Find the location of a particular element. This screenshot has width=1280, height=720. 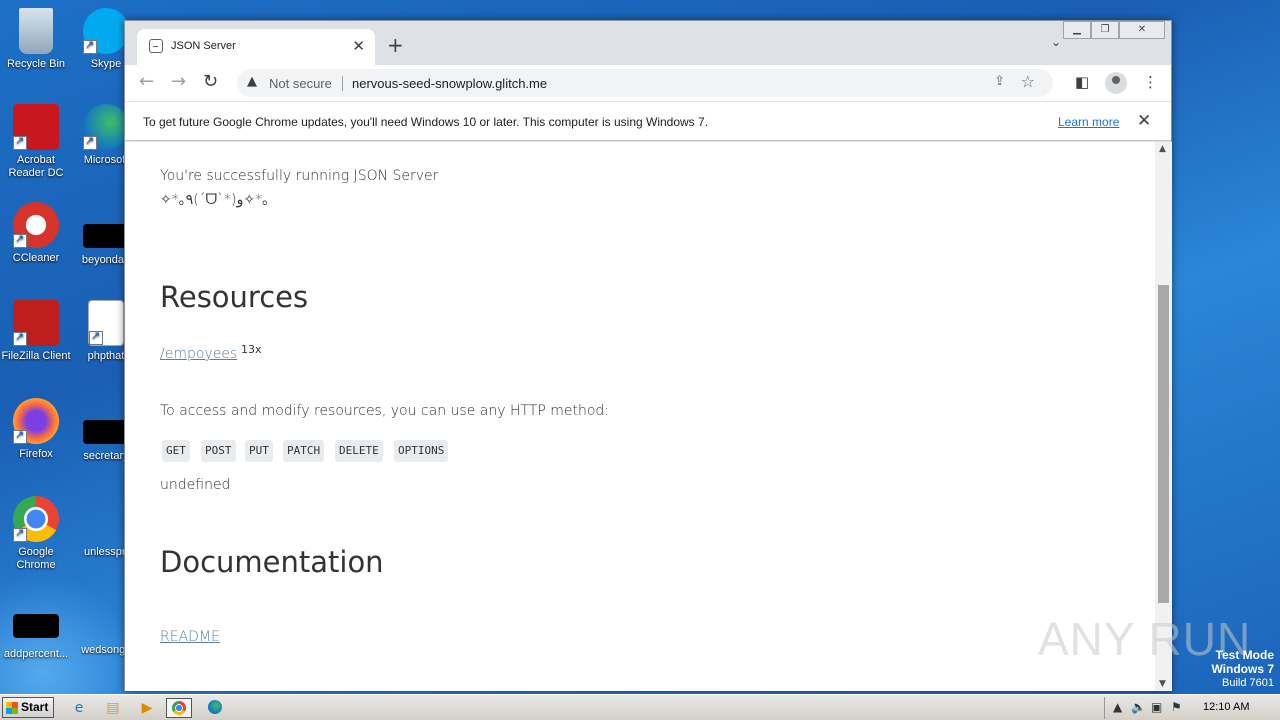

bookmark-star-icon: ☆ is located at coordinates (1028, 81).